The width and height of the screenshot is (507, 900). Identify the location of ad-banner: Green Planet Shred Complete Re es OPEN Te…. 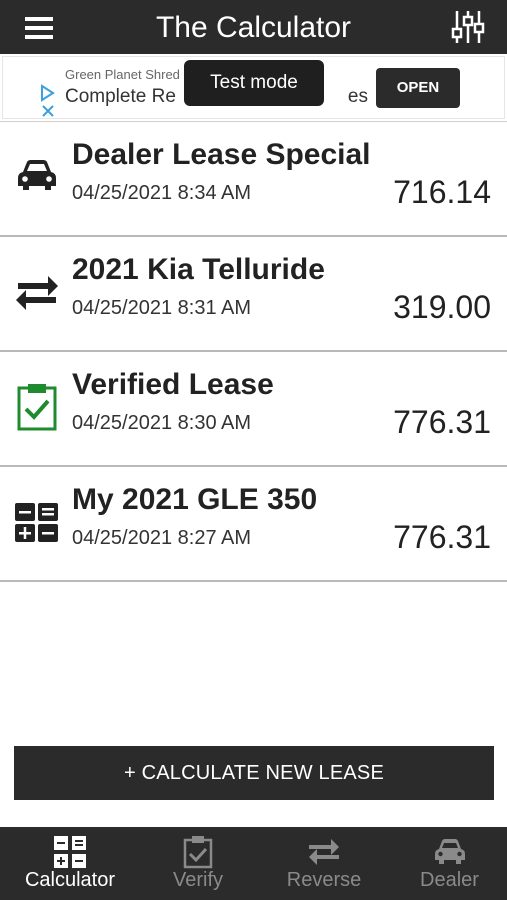
(253, 88).